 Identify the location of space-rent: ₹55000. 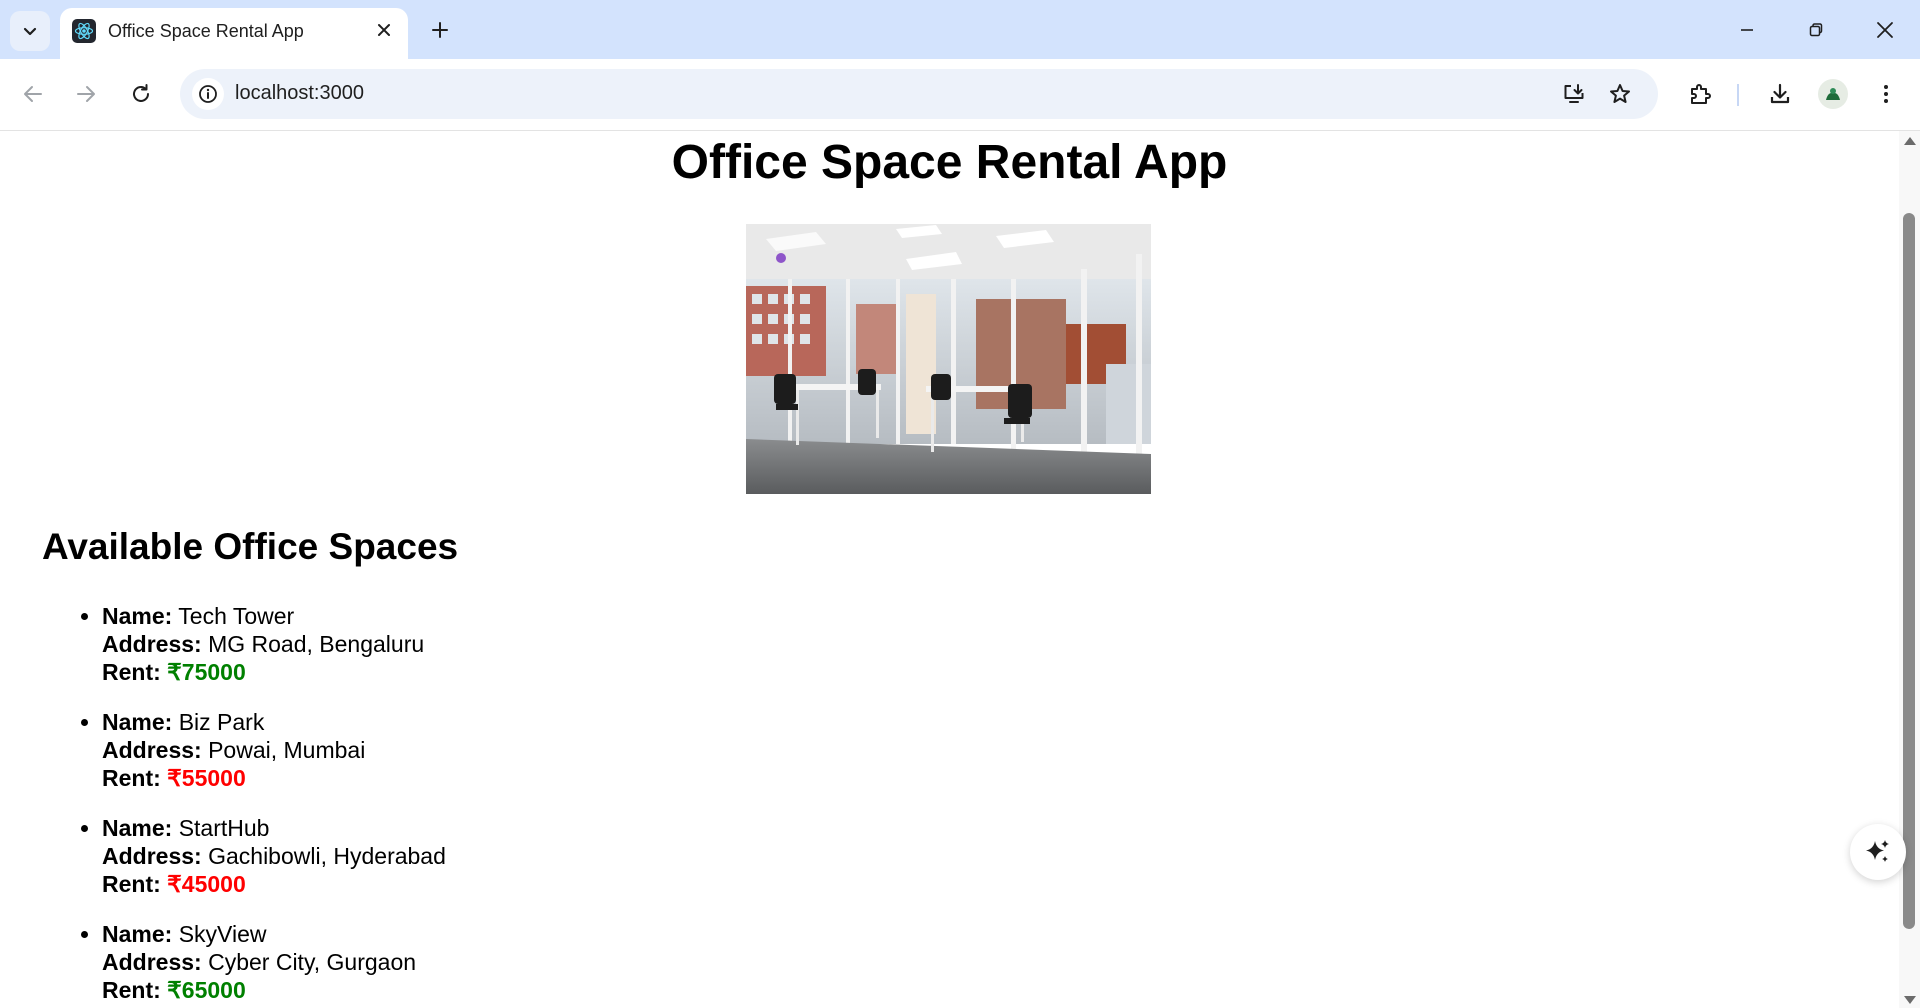
(206, 778).